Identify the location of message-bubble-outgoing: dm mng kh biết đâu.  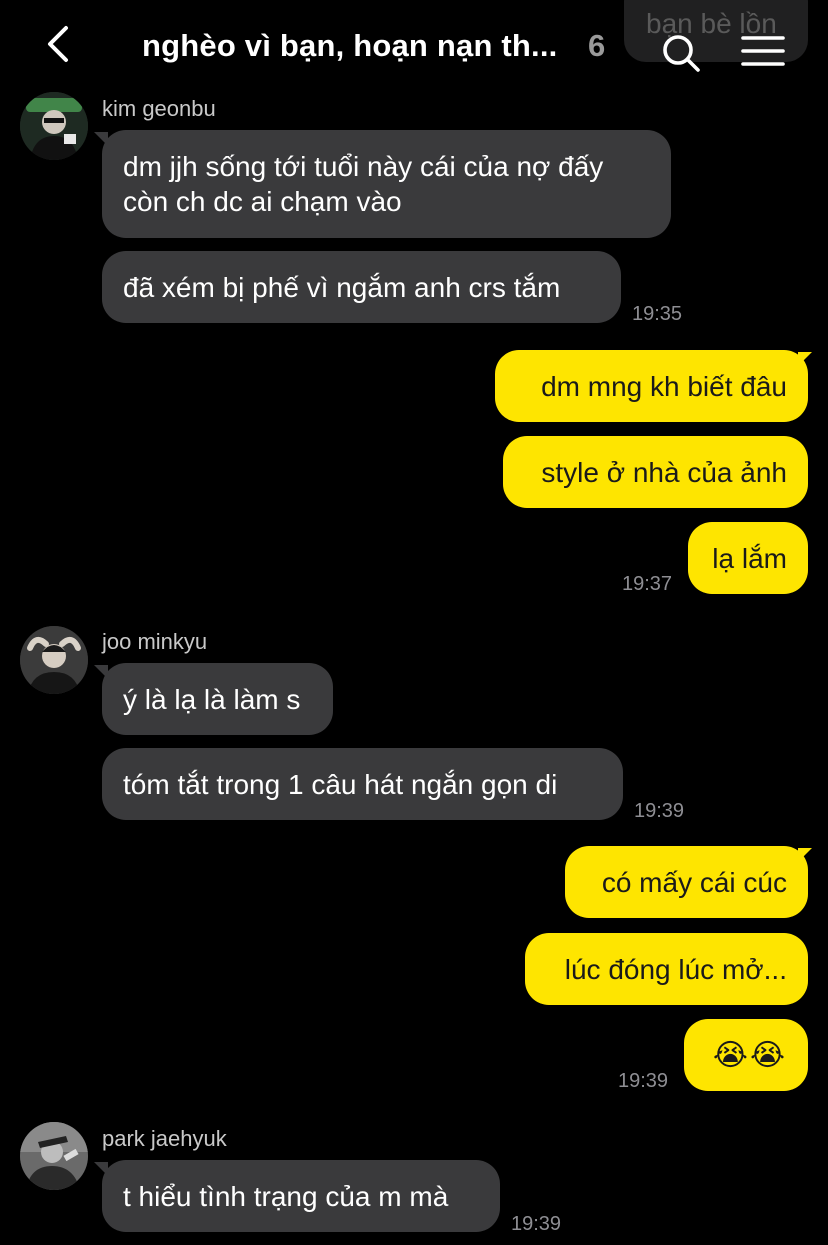
(651, 386).